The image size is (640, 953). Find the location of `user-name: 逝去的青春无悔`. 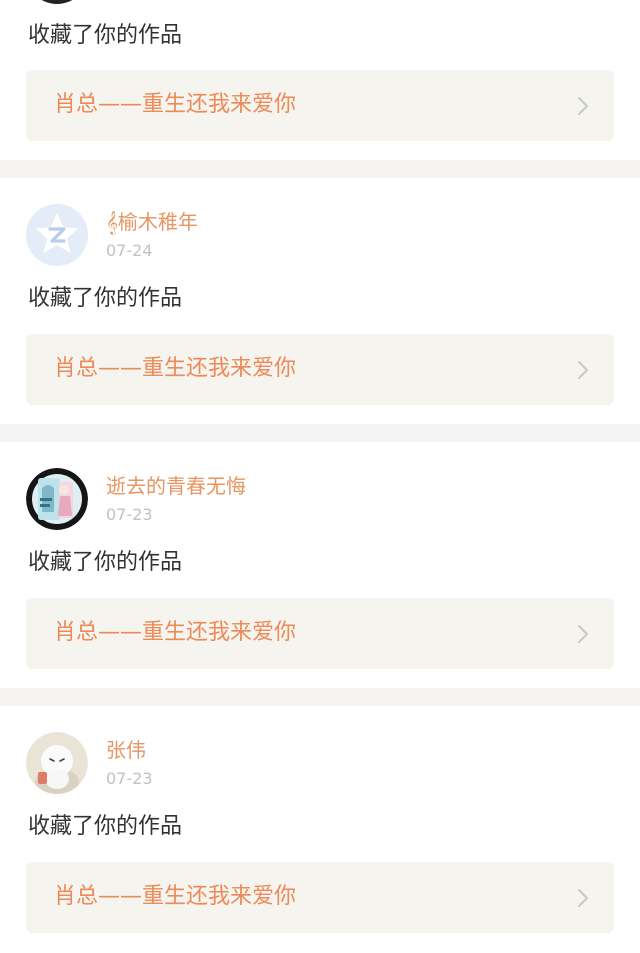

user-name: 逝去的青春无悔 is located at coordinates (176, 486).